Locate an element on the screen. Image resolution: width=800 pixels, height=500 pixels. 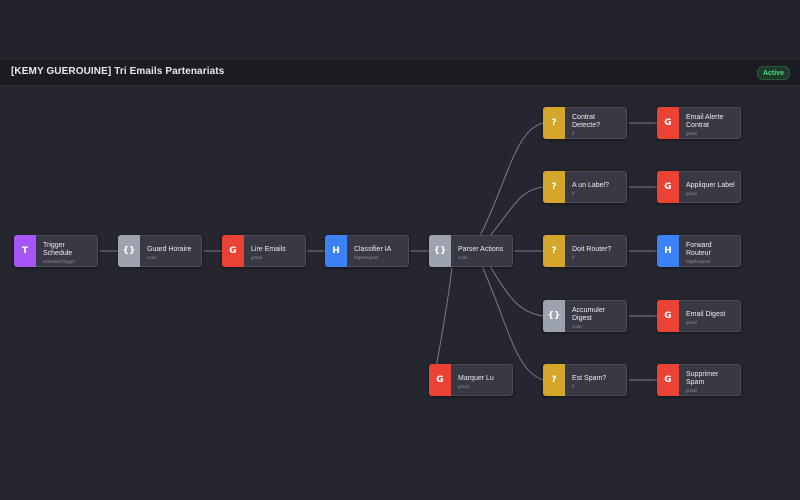
node-label: Trigger Schedule is located at coordinates (58, 249).